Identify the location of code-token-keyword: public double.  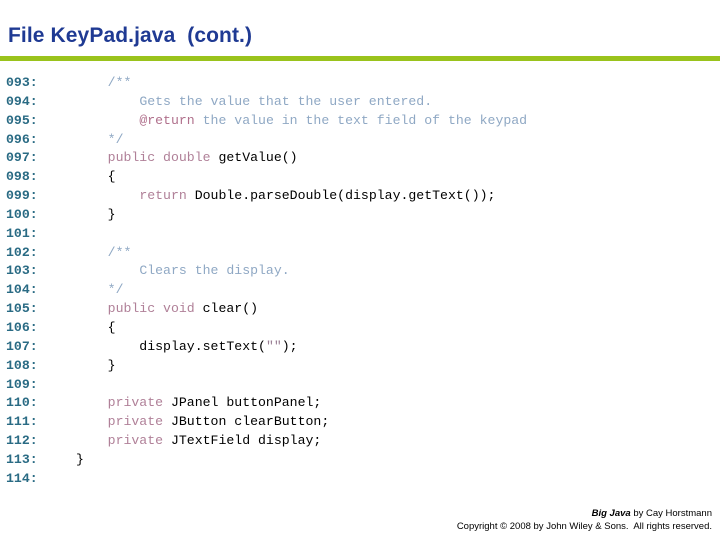
(163, 158).